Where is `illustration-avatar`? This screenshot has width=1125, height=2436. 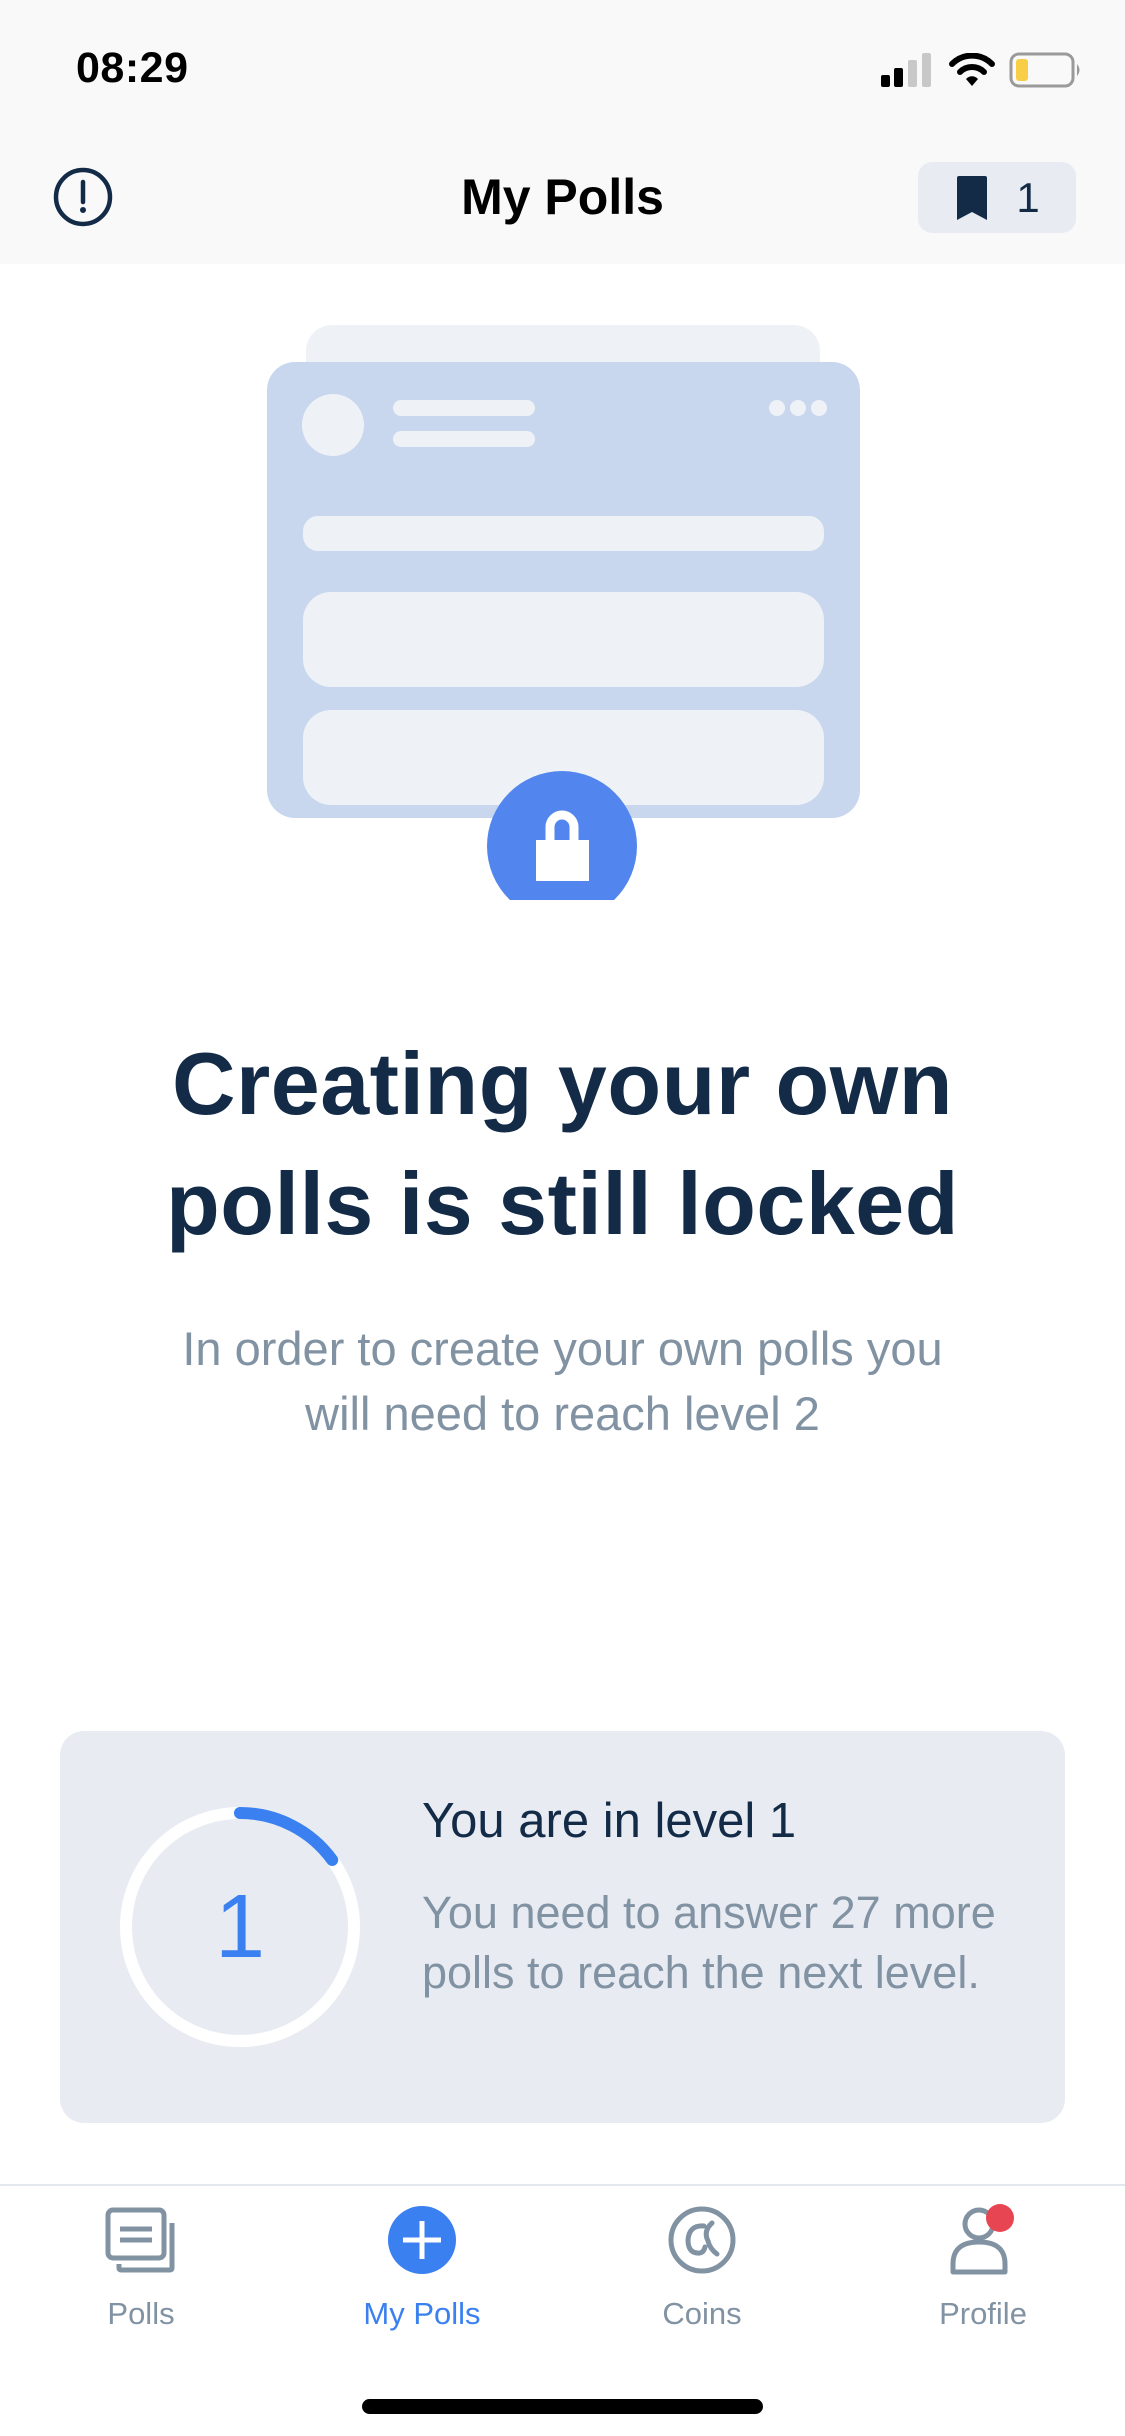
illustration-avatar is located at coordinates (333, 425).